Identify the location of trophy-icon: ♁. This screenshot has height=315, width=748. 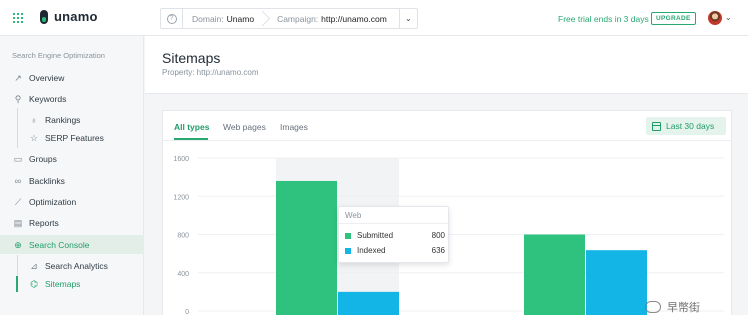
(34, 119).